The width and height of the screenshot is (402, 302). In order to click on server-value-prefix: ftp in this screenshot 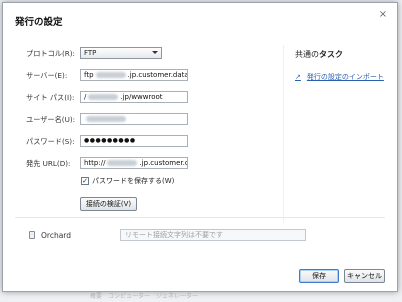, I will do `click(89, 75)`.